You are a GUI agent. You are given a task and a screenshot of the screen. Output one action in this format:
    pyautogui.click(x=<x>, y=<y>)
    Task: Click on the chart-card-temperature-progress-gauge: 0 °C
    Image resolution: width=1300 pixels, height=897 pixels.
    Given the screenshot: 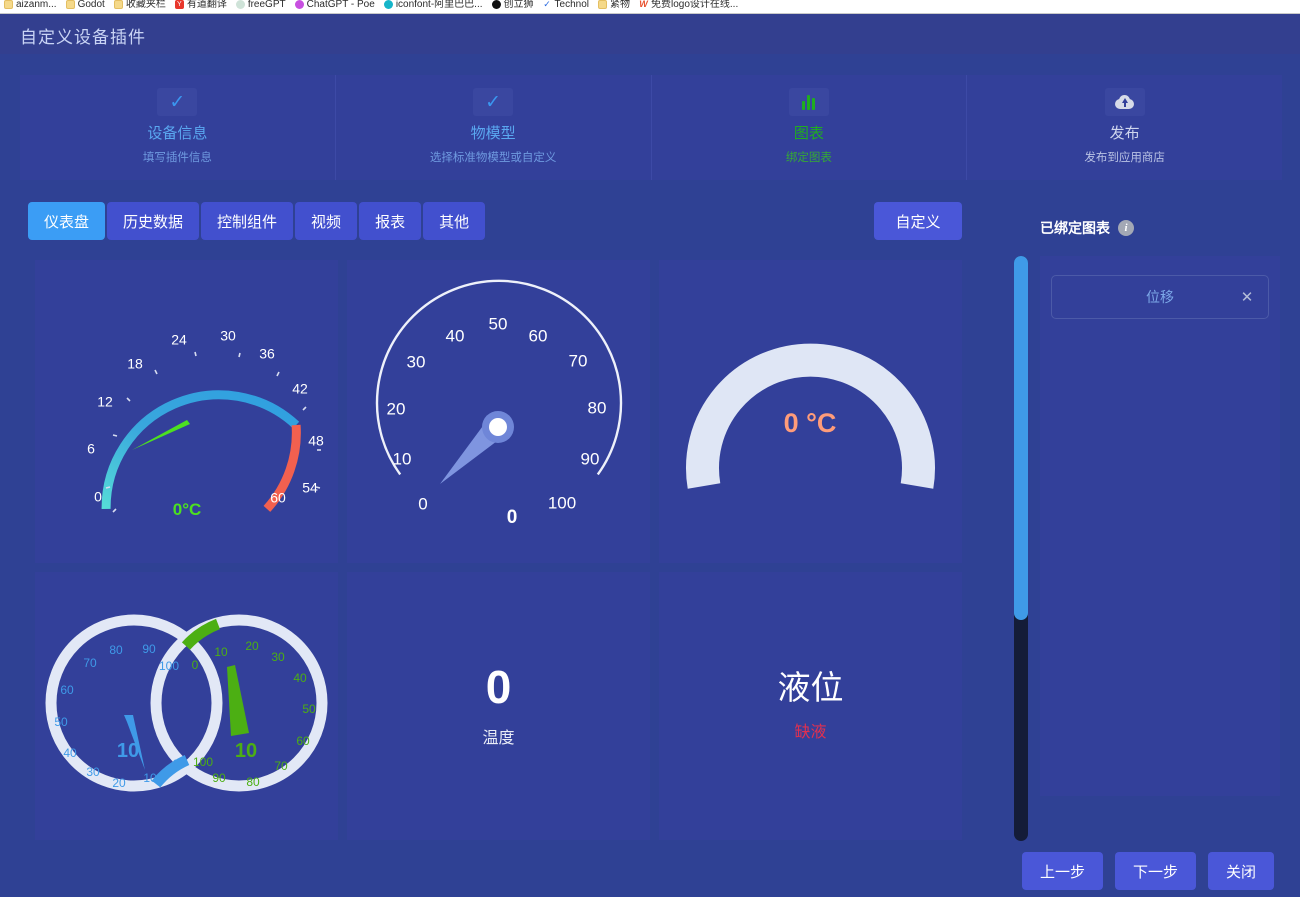 What is the action you would take?
    pyautogui.click(x=810, y=411)
    